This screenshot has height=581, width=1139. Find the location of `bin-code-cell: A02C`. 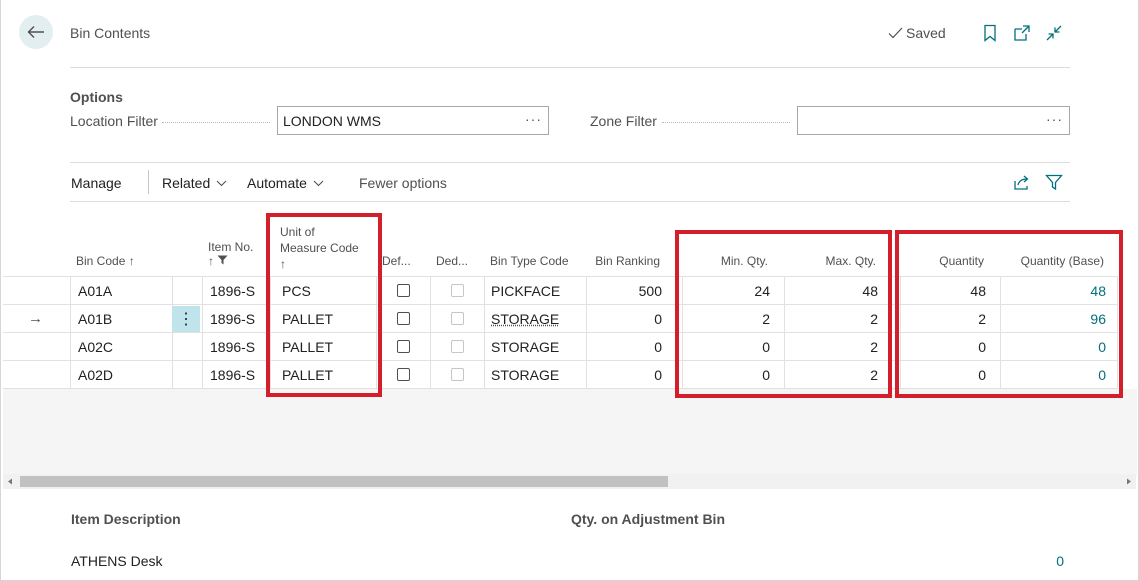

bin-code-cell: A02C is located at coordinates (95, 347).